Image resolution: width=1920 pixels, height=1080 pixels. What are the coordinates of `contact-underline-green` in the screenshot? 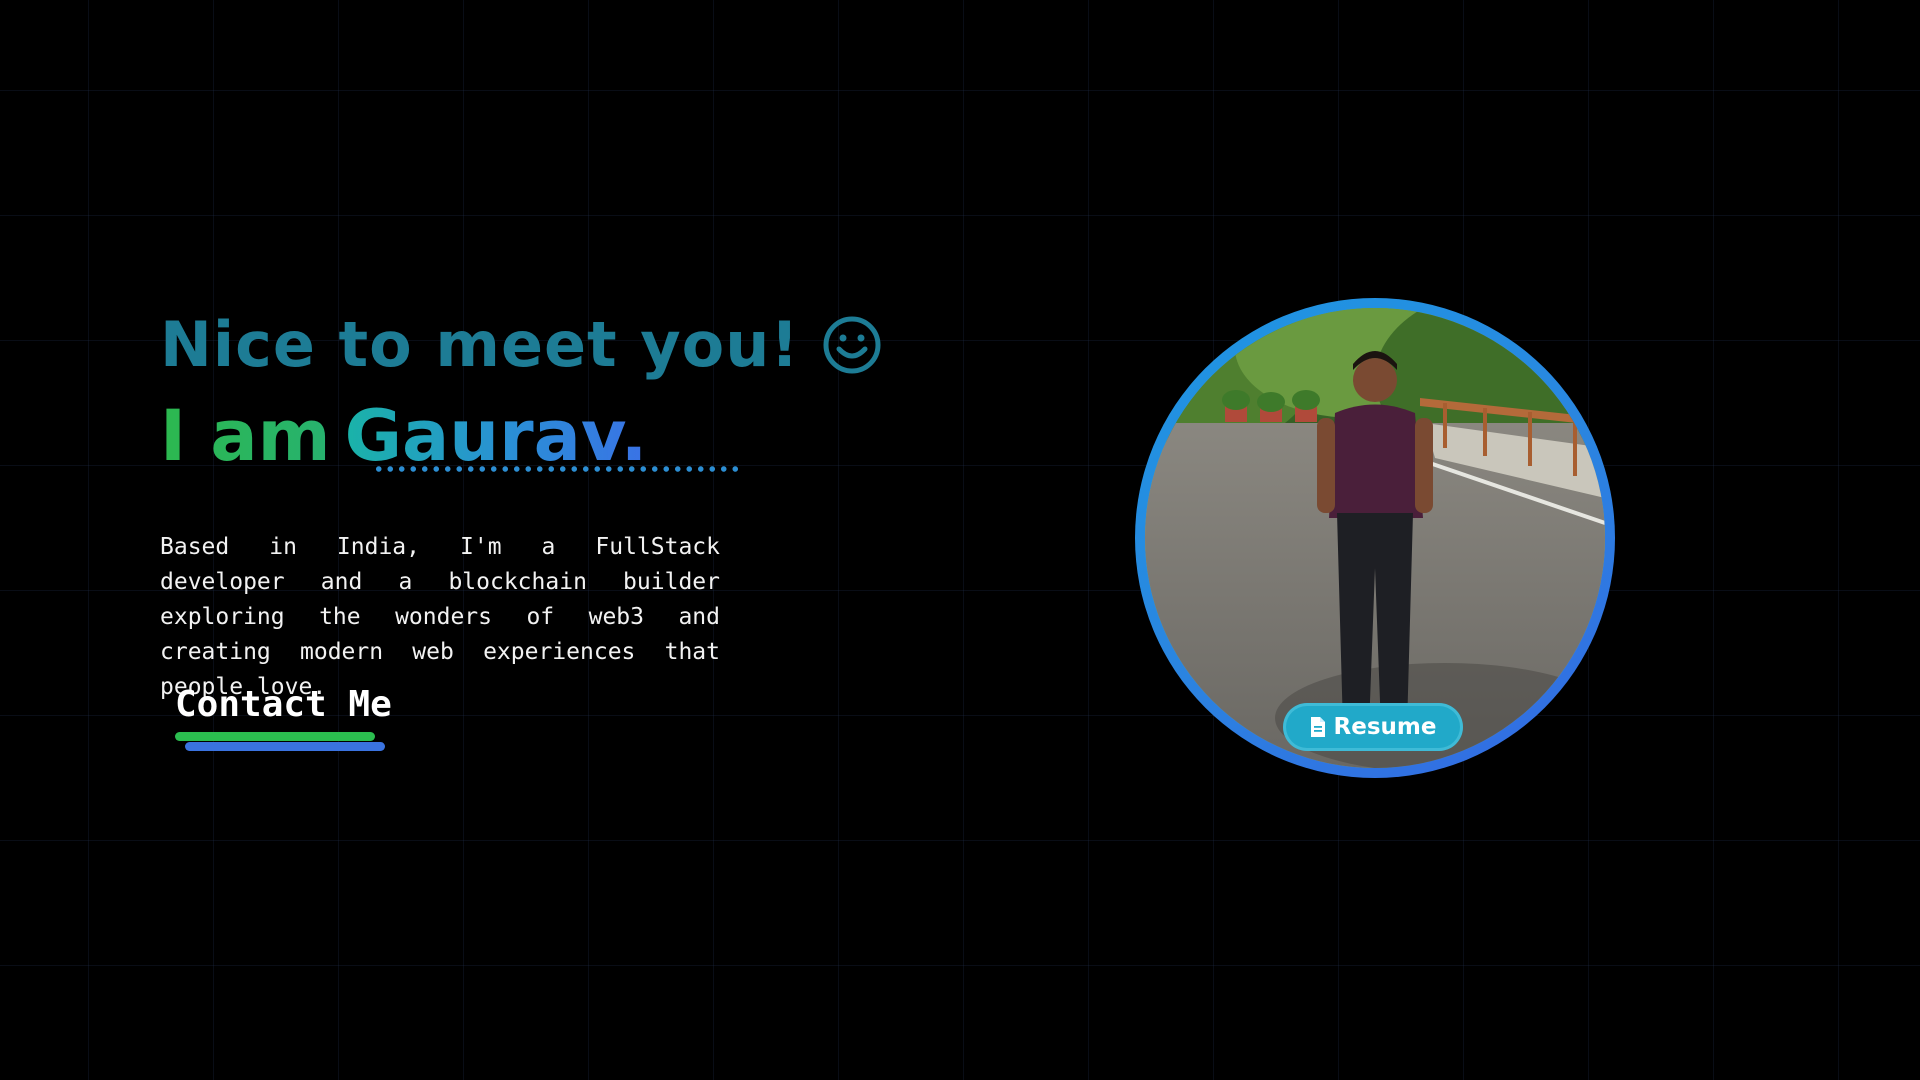 It's located at (275, 736).